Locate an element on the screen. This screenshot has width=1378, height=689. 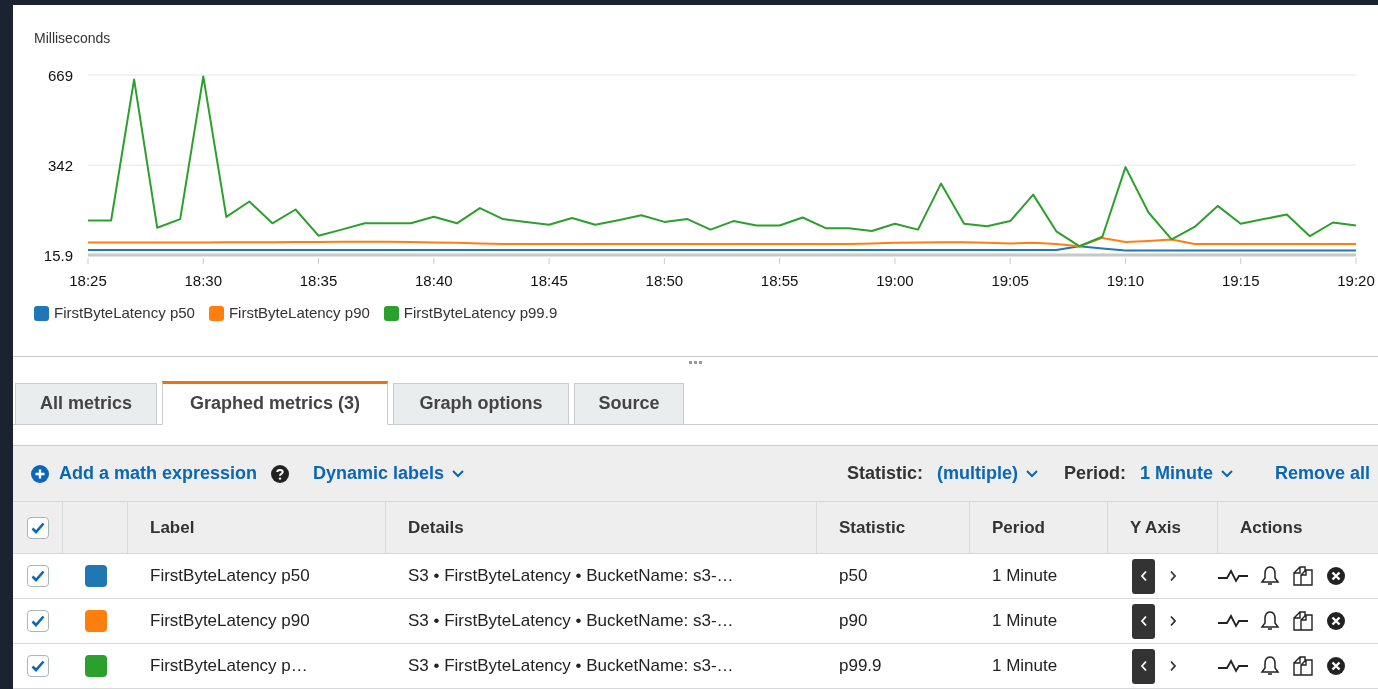
x-tick-label: 18:55 is located at coordinates (779, 280).